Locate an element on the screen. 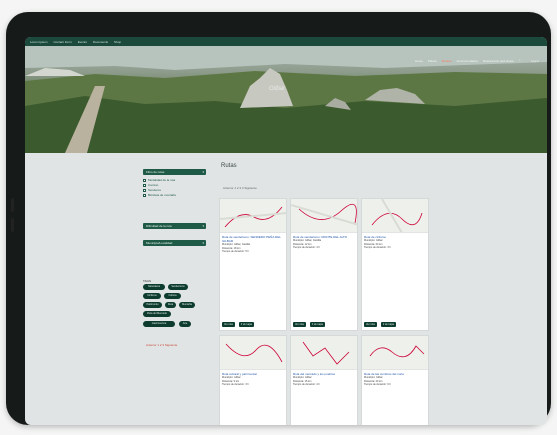 This screenshot has height=435, width=557. topbar-link: Events is located at coordinates (82, 42).